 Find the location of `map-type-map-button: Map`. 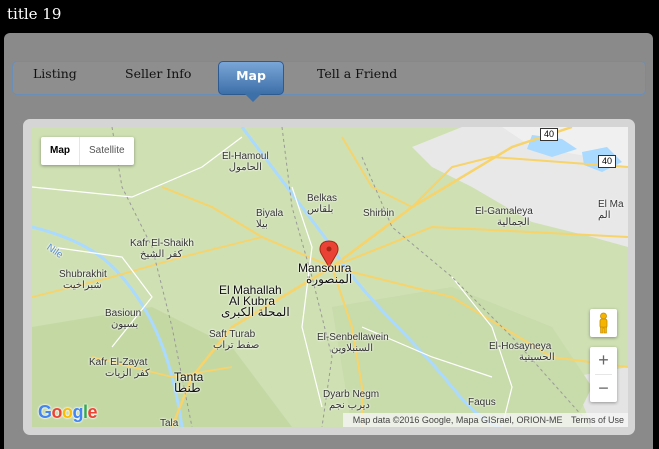

map-type-map-button: Map is located at coordinates (60, 151).